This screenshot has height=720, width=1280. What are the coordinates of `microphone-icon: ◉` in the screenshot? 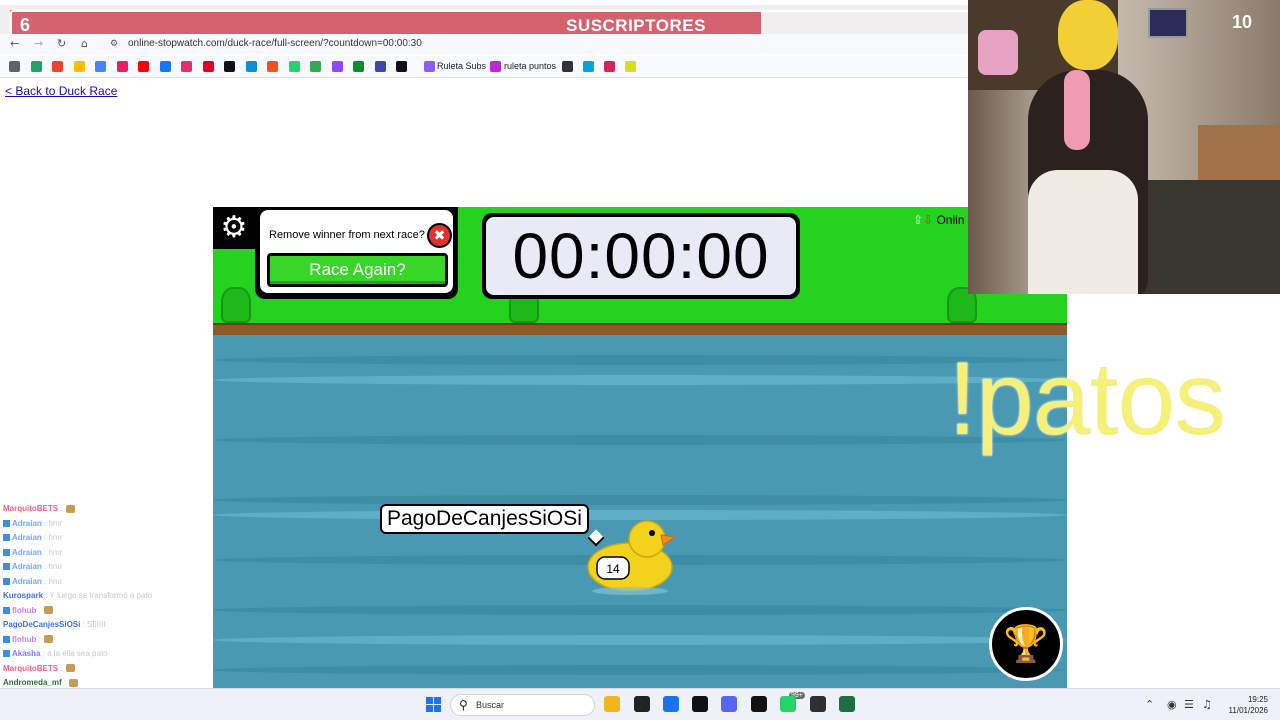 It's located at (1172, 704).